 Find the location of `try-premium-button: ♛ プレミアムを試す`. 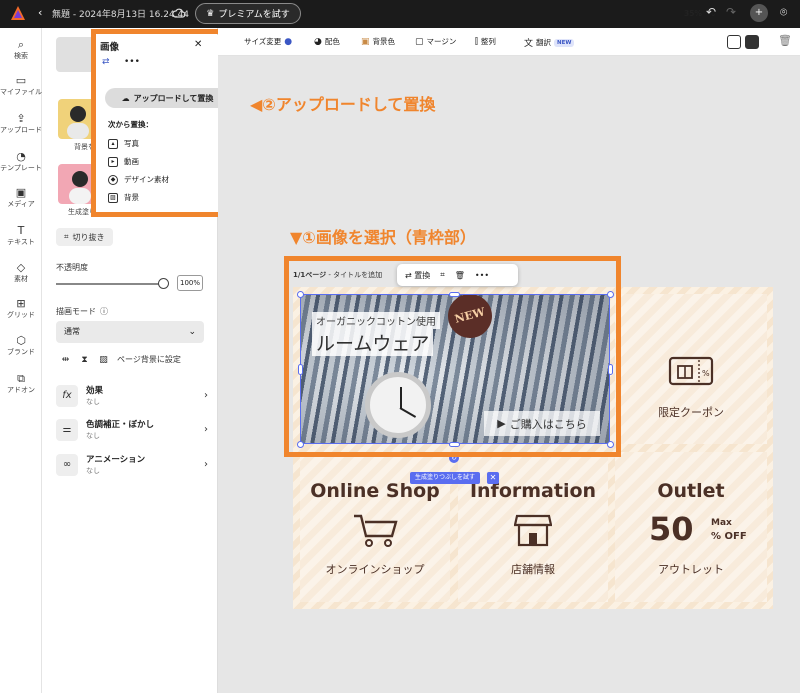

try-premium-button: ♛ プレミアムを試す is located at coordinates (248, 13).